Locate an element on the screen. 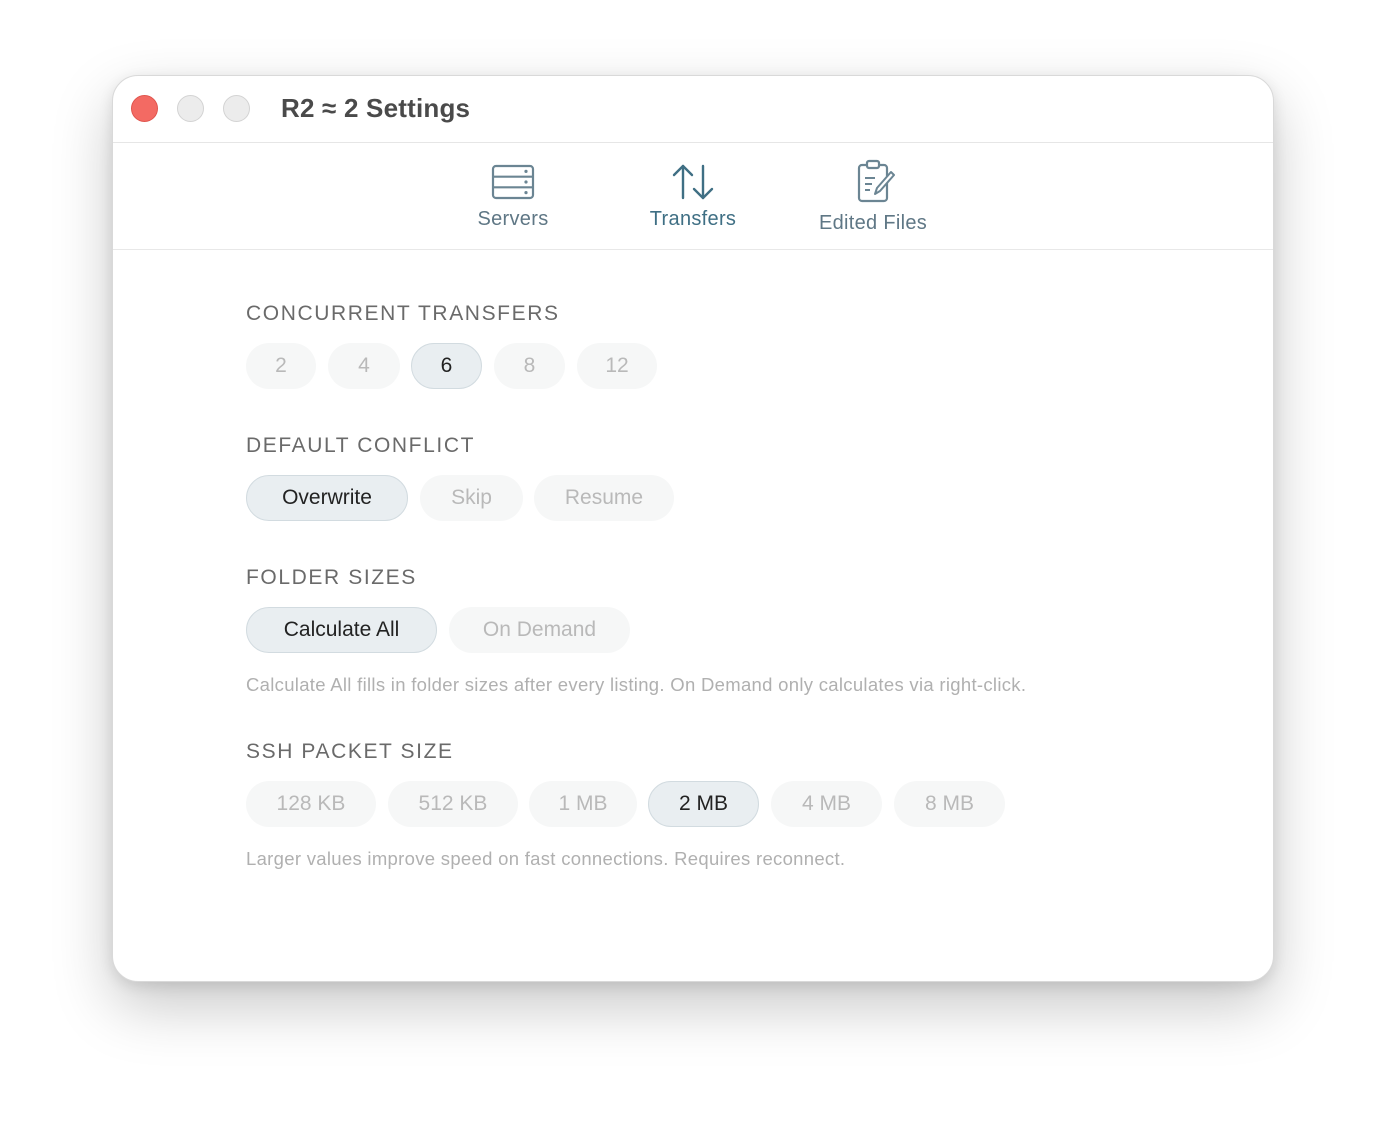  tab-transfers: Transfers is located at coordinates (693, 195).